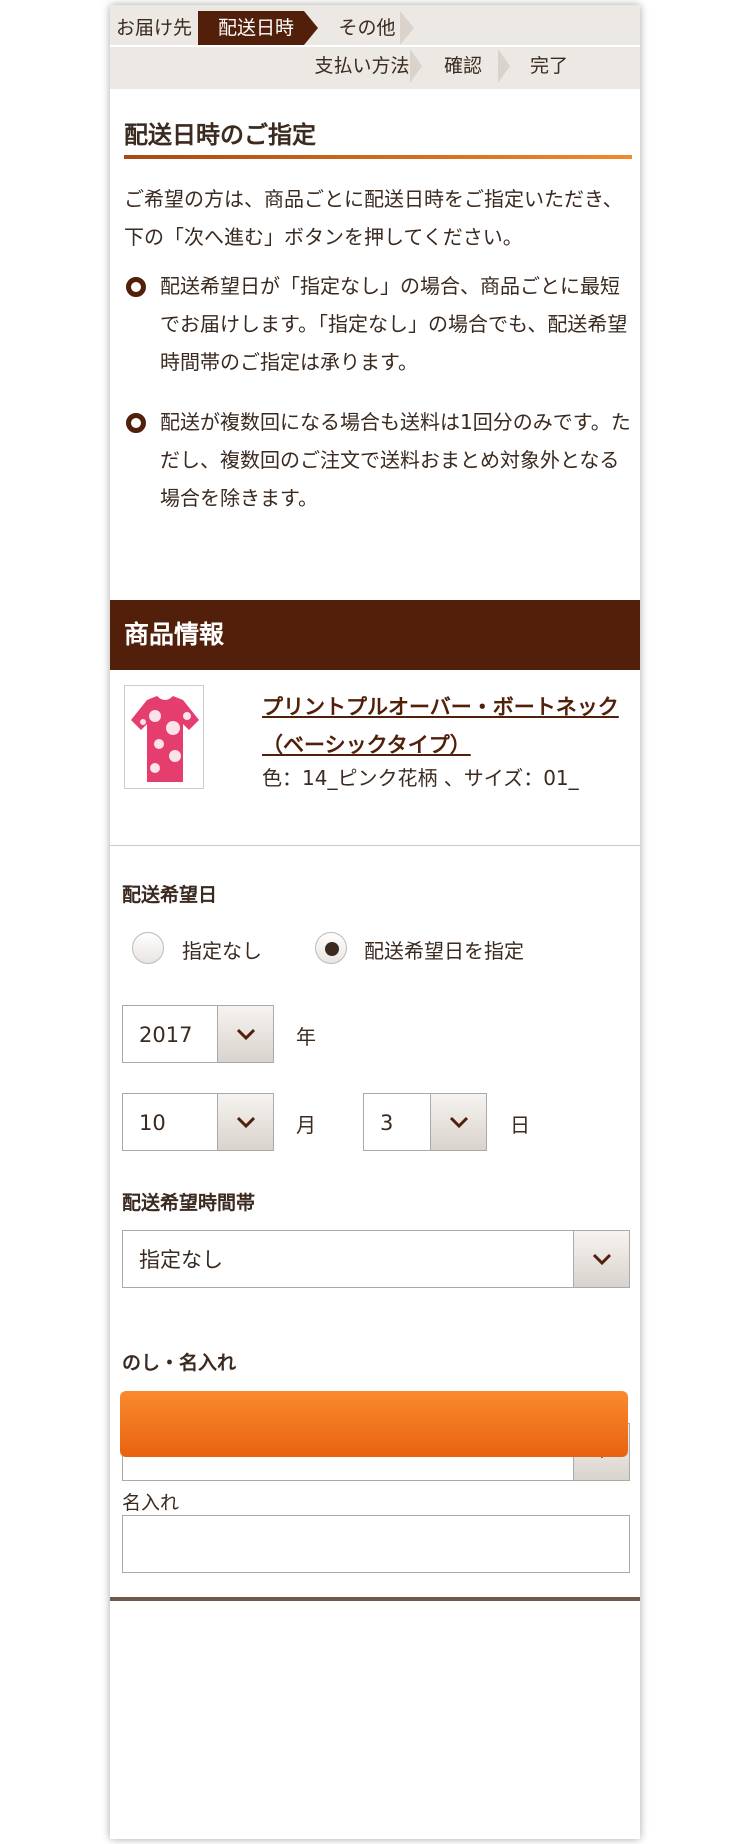 This screenshot has height=1844, width=750. I want to click on product-options: 色：14_ピンク花柄 、サイズ：01_, so click(420, 778).